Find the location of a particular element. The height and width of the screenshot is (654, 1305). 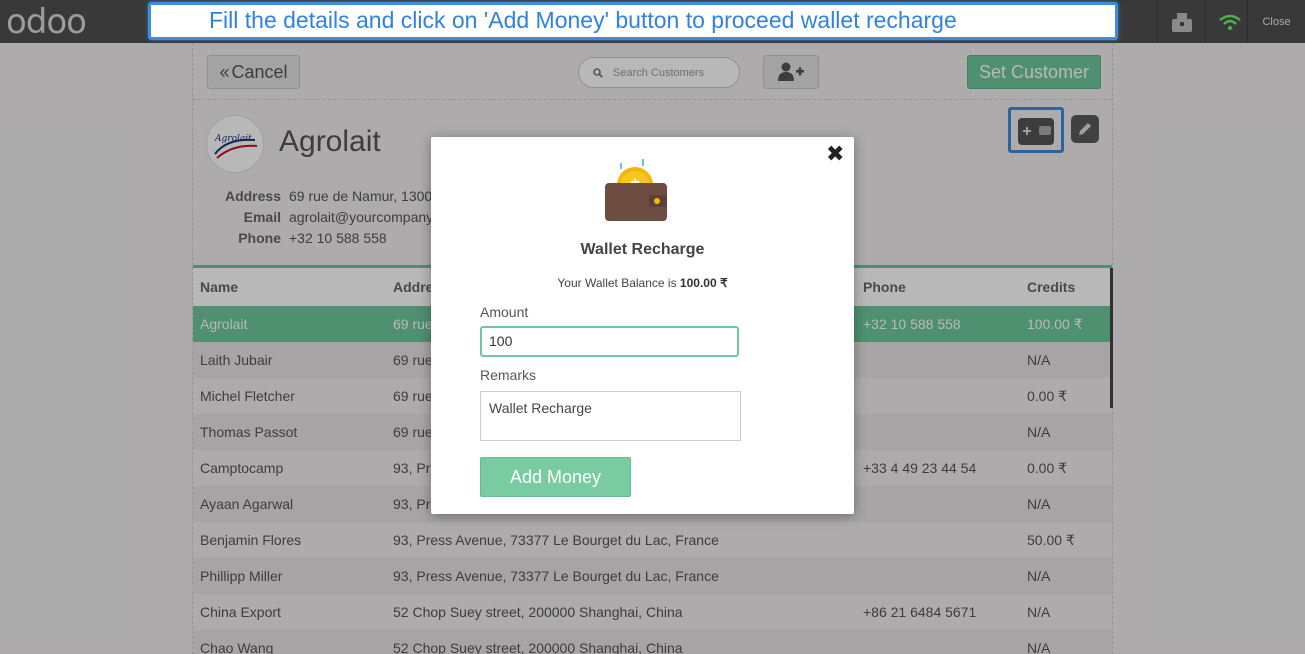

amount-field: 100 is located at coordinates (609, 341).